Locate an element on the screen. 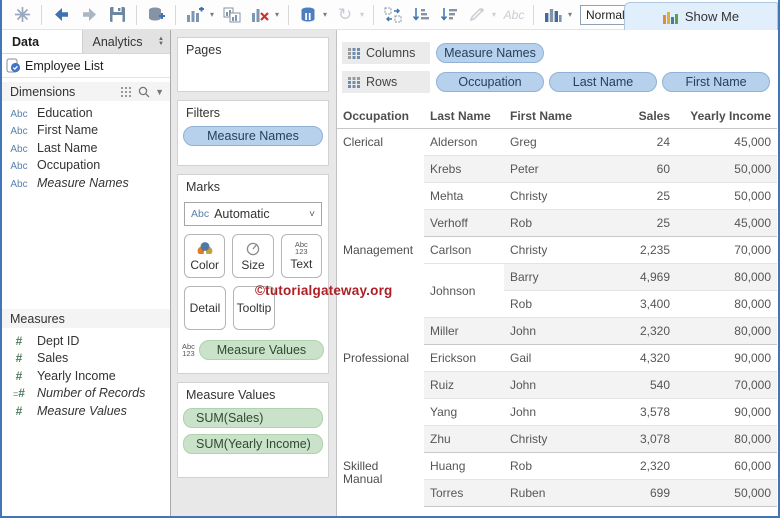 The width and height of the screenshot is (780, 518). income-cell: 45,000 is located at coordinates (726, 223).